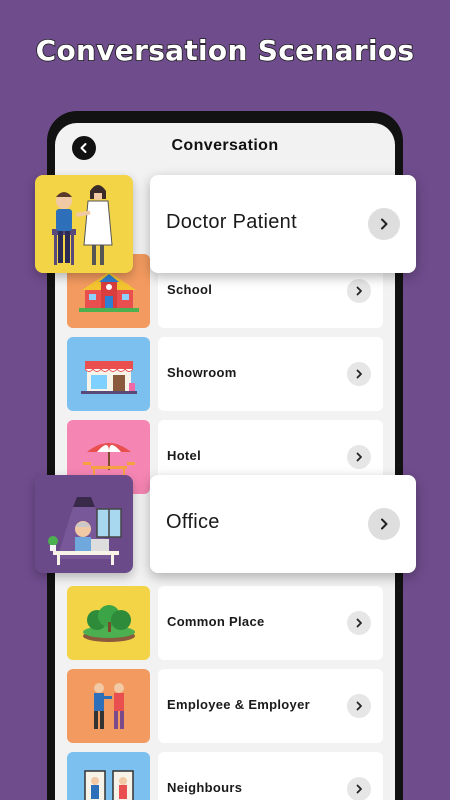  Describe the element at coordinates (231, 222) in the screenshot. I see `featured-item-label: Doctor Patient` at that location.